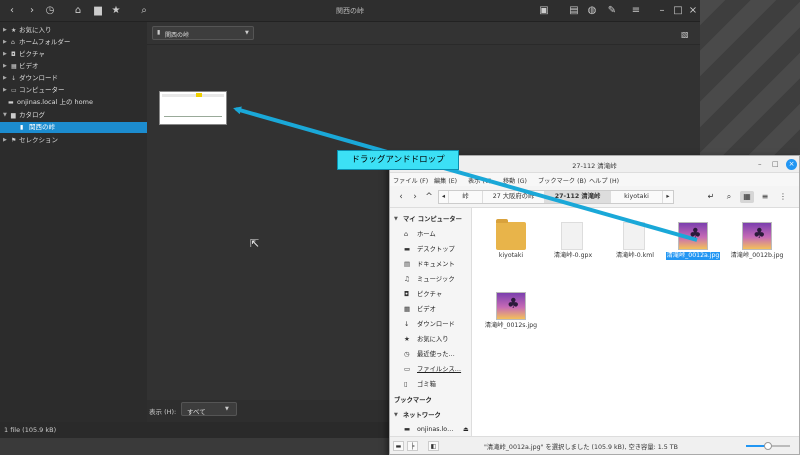 The image size is (800, 455). Describe the element at coordinates (433, 446) in the screenshot. I see `hide-sidebar-icon: ◧` at that location.